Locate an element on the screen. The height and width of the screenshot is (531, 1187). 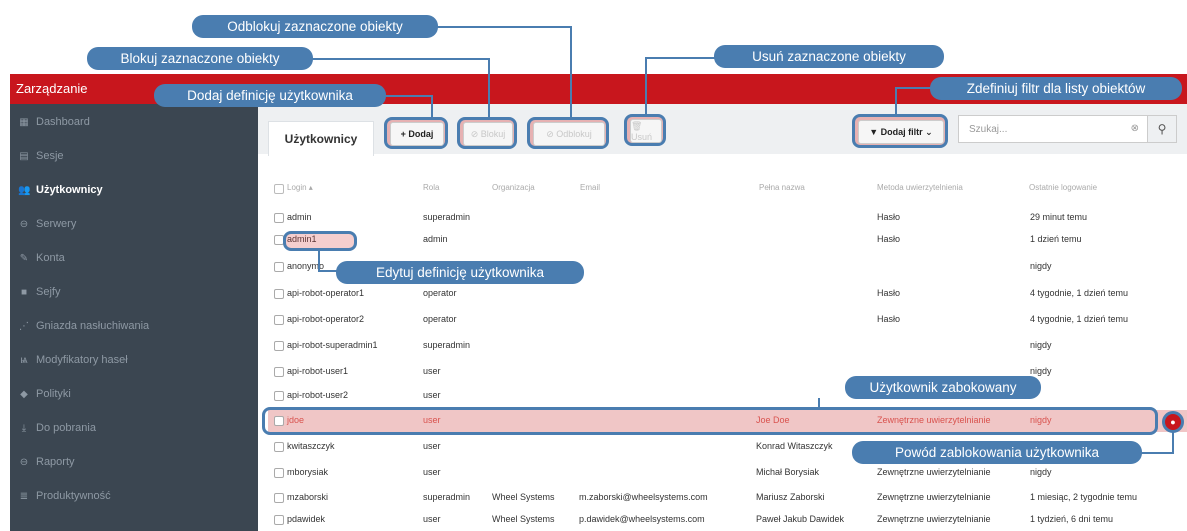
col-last-login: Ostatnie logowanie is located at coordinates (1063, 187).